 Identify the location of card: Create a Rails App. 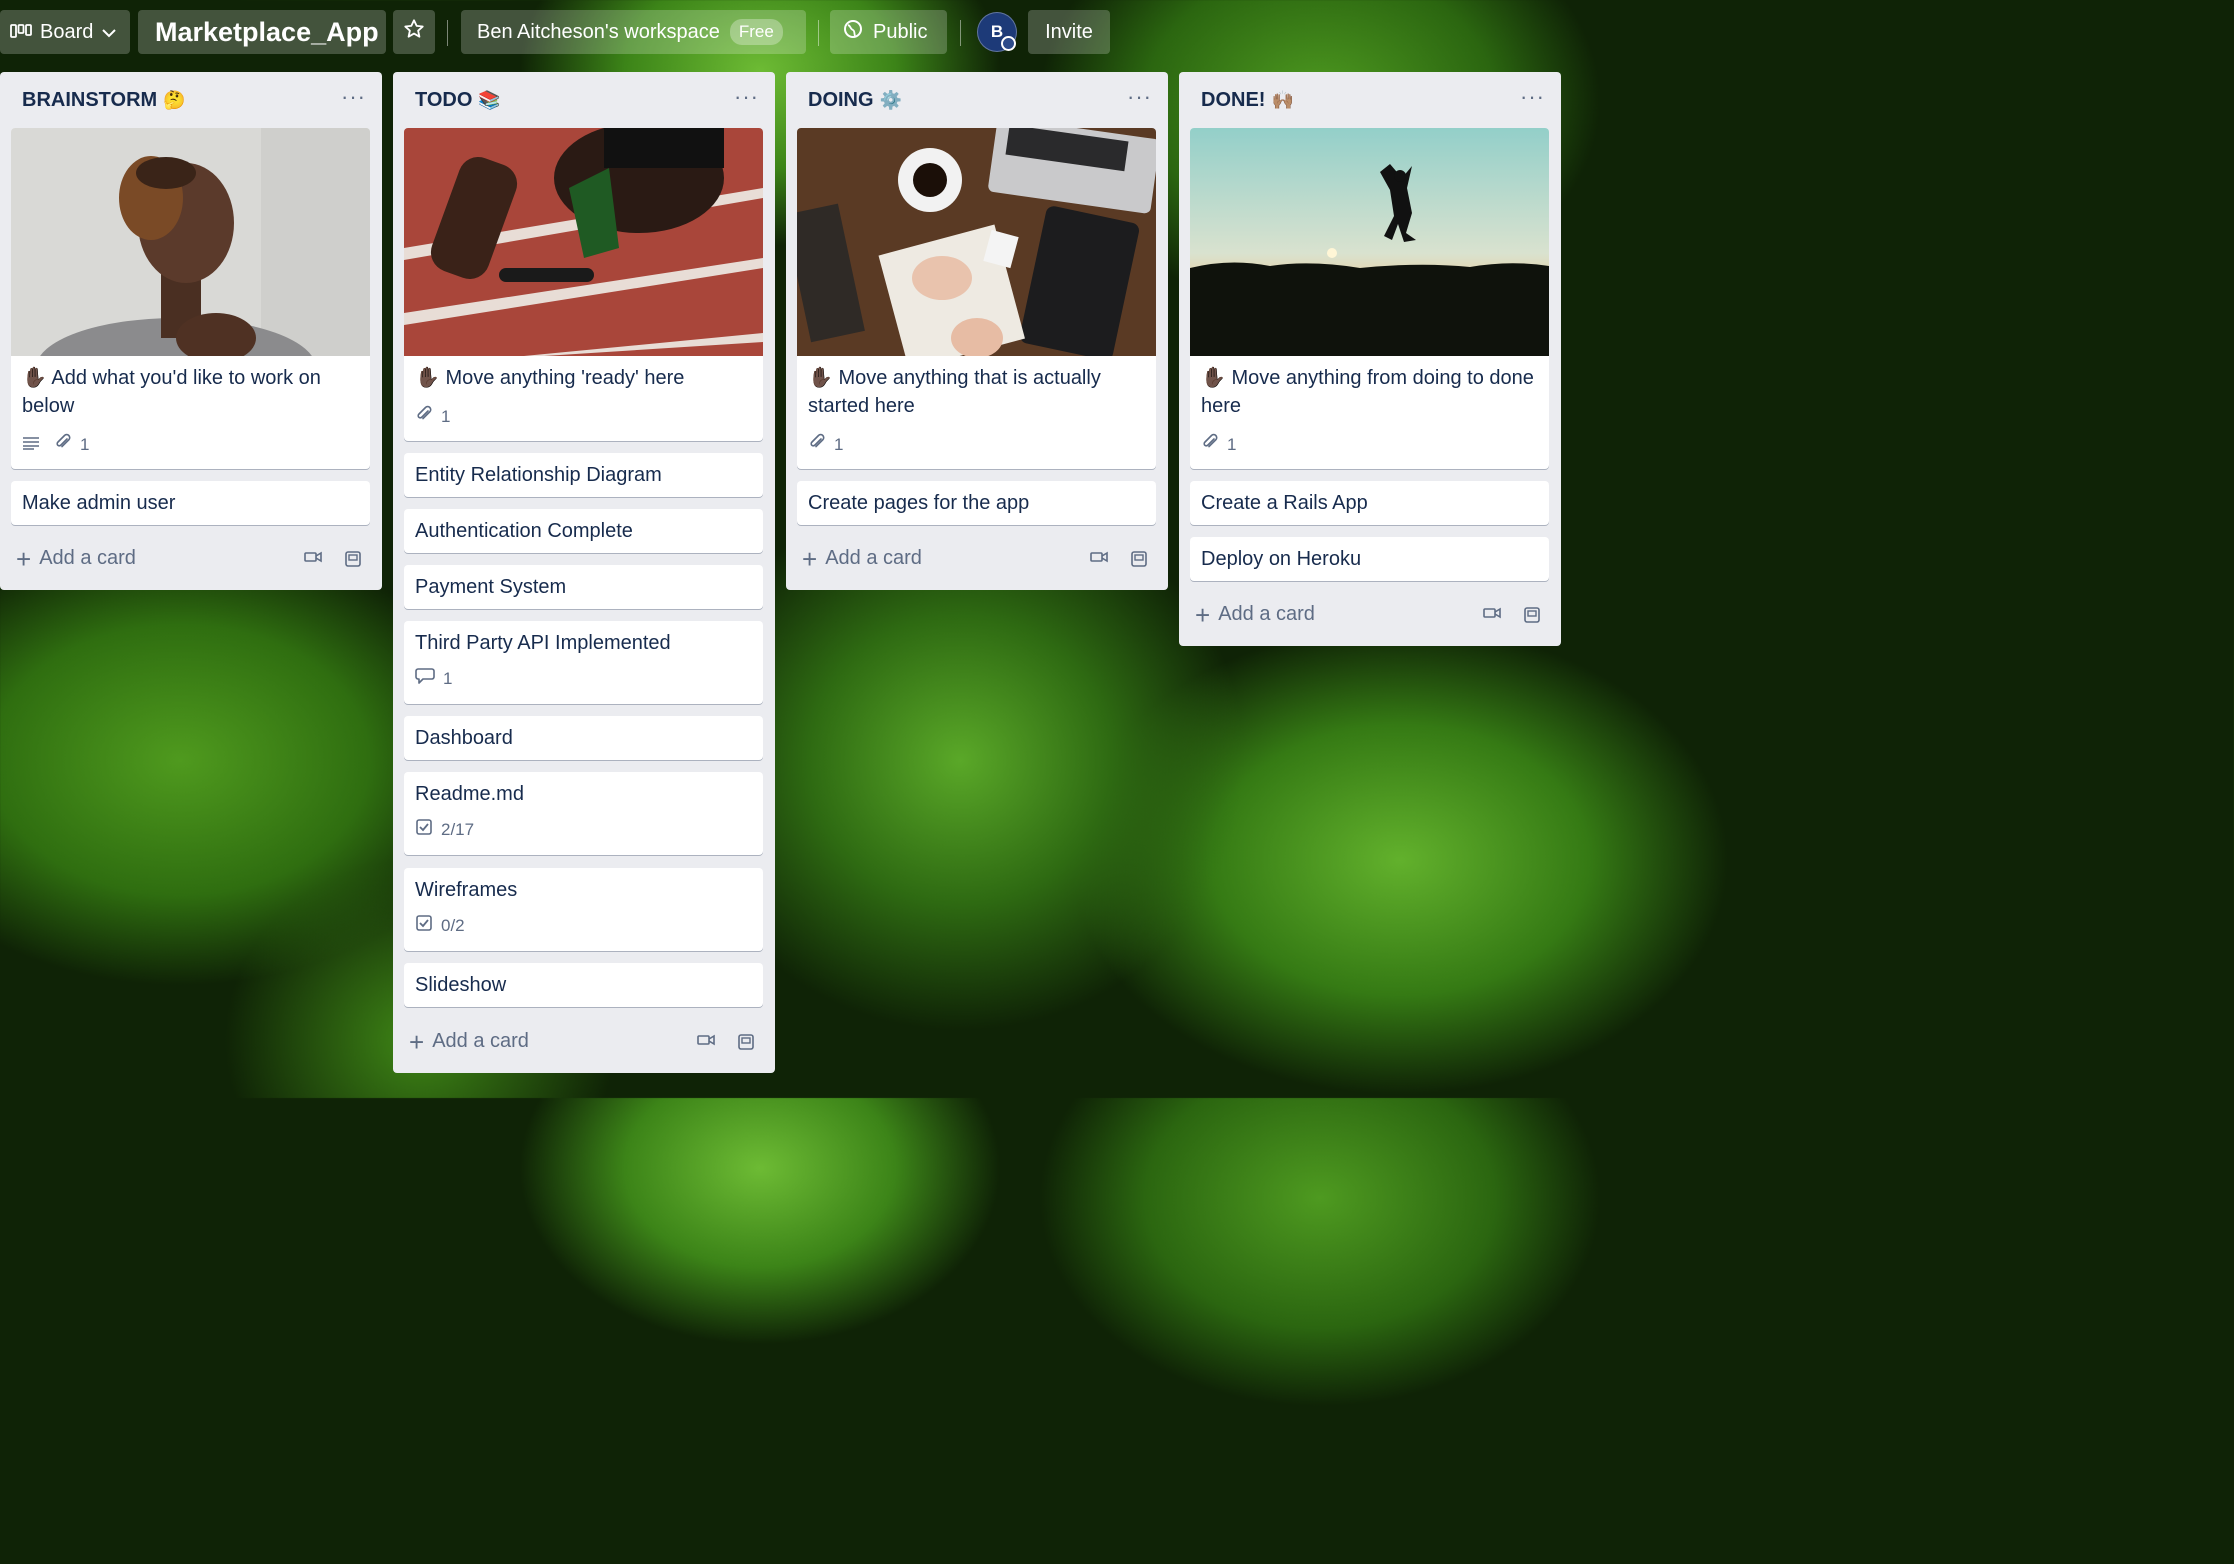
(1369, 503).